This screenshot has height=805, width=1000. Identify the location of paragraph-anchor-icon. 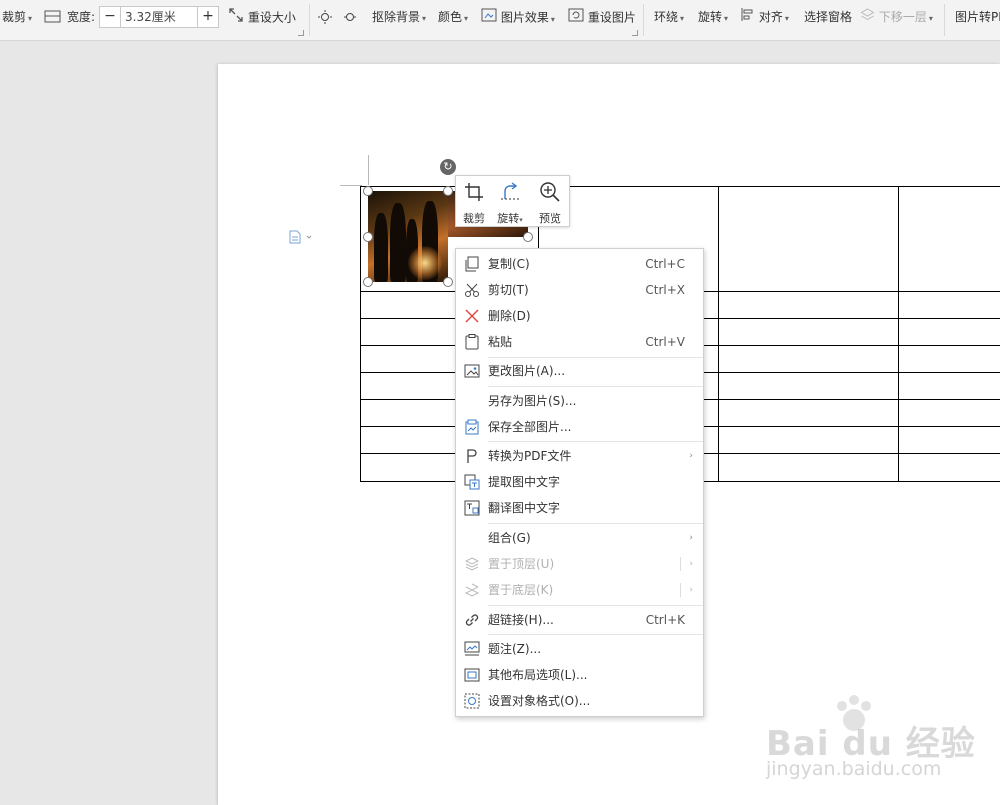
(301, 238).